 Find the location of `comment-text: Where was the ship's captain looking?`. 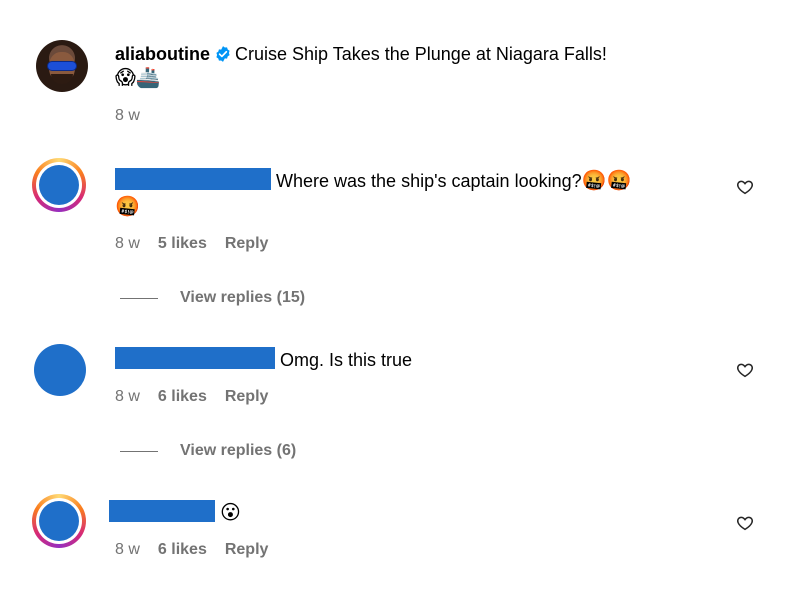

comment-text: Where was the ship's captain looking? is located at coordinates (429, 181).